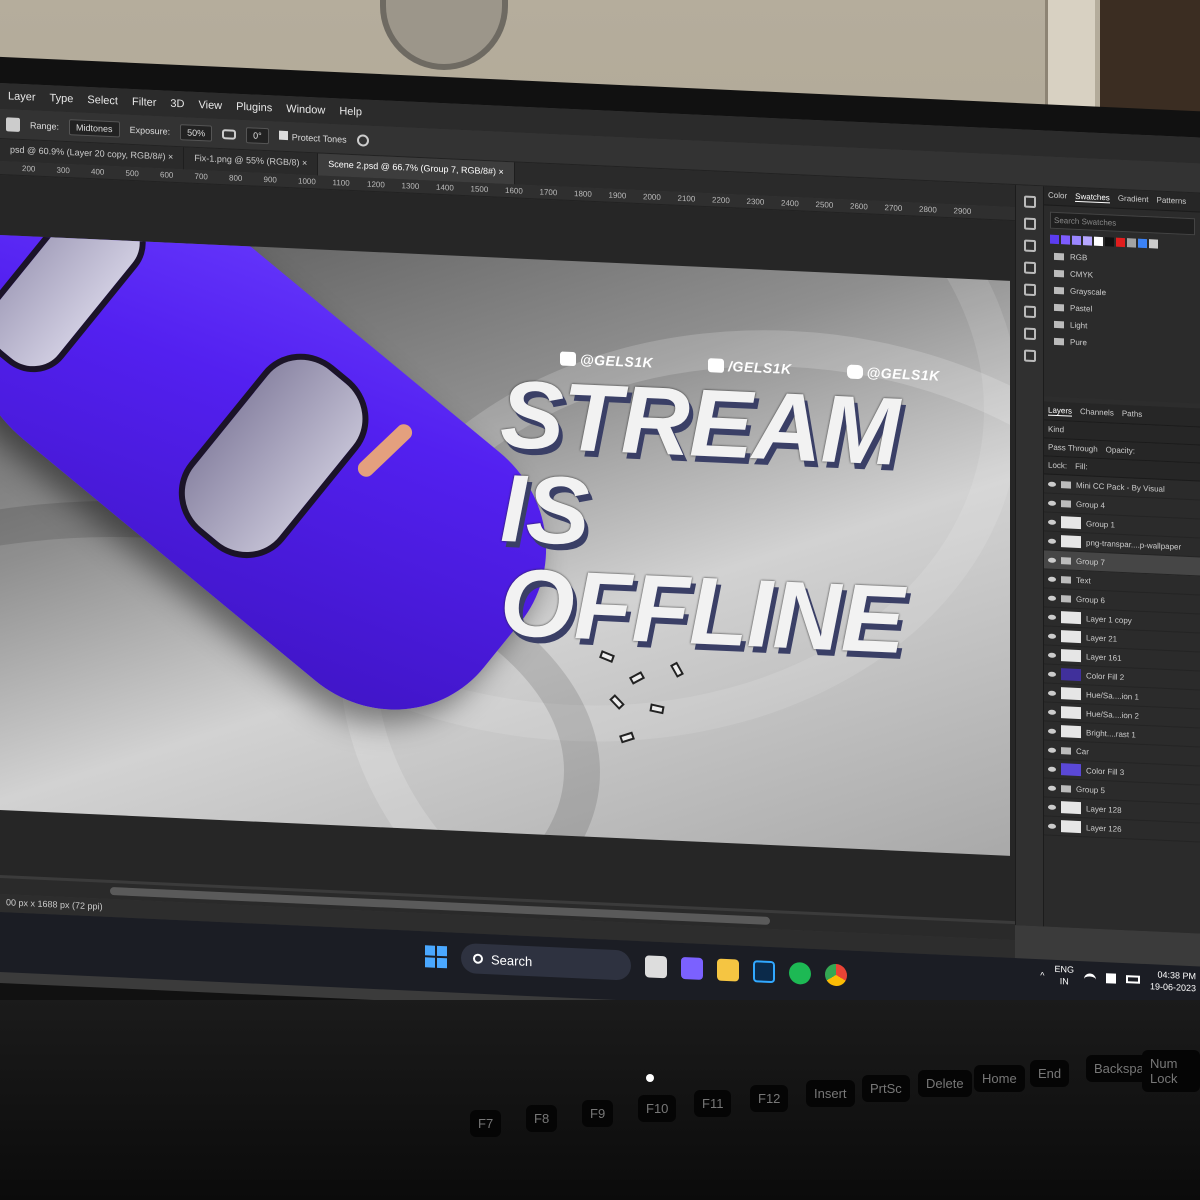 The width and height of the screenshot is (1200, 1200). What do you see at coordinates (1029, 268) in the screenshot?
I see `character-icon` at bounding box center [1029, 268].